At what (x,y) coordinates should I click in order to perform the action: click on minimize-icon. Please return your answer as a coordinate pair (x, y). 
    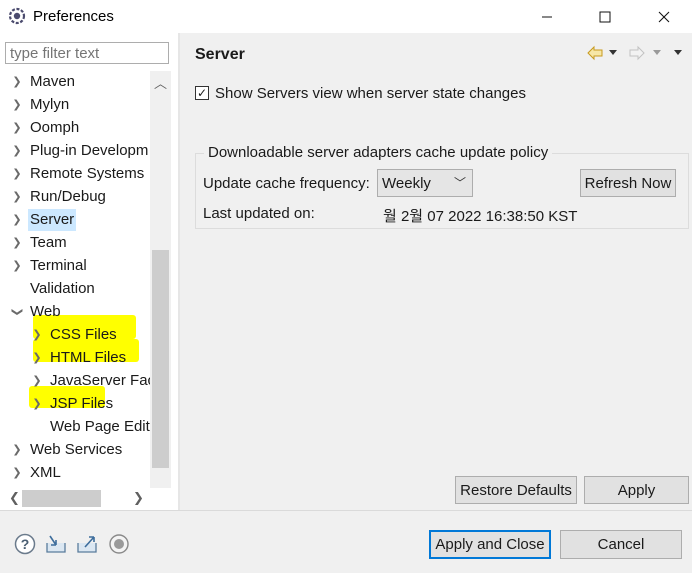
    Looking at the image, I should click on (547, 16).